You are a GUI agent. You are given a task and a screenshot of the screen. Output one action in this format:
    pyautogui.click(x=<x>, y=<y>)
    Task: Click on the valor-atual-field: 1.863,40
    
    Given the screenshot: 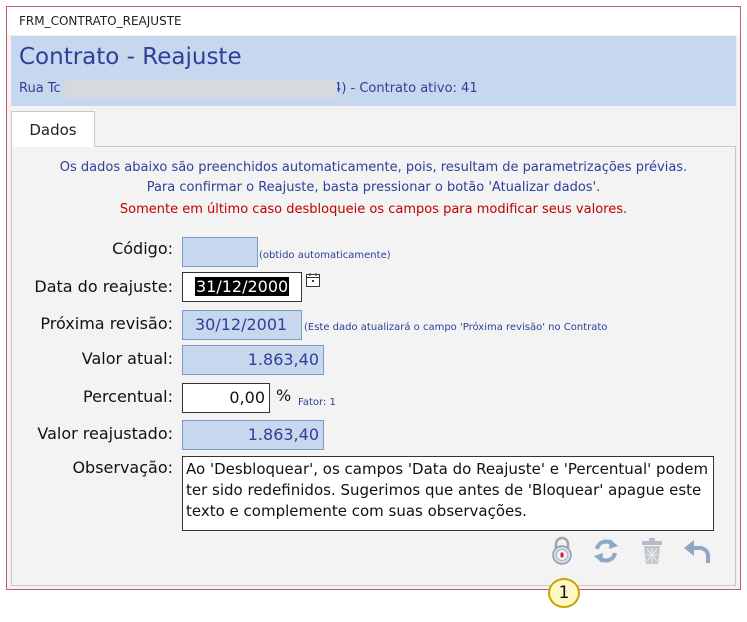 What is the action you would take?
    pyautogui.click(x=253, y=360)
    